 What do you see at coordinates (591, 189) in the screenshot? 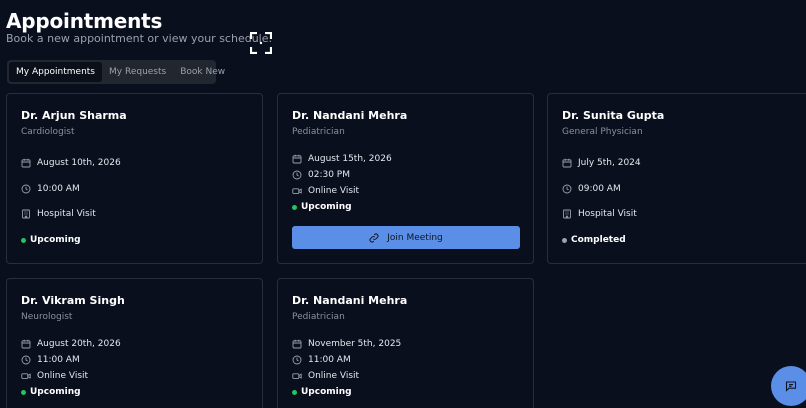
I see `appointment-time: 09:00 AM` at bounding box center [591, 189].